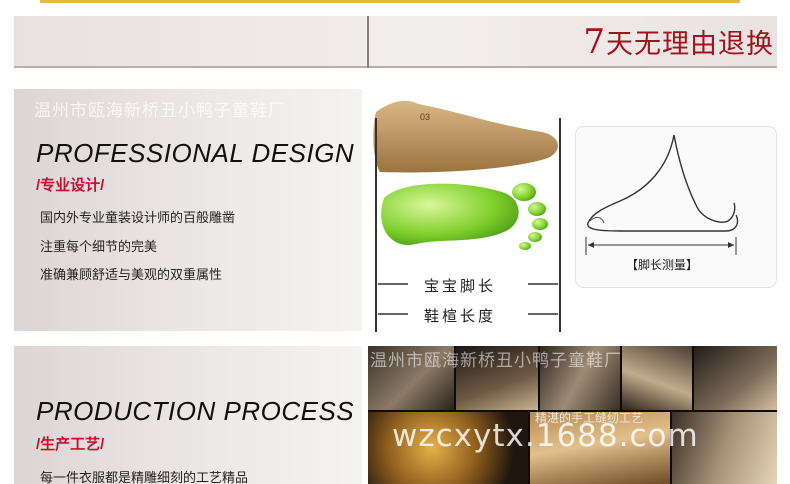  I want to click on production-title-cn: /生产工艺/, so click(70, 444).